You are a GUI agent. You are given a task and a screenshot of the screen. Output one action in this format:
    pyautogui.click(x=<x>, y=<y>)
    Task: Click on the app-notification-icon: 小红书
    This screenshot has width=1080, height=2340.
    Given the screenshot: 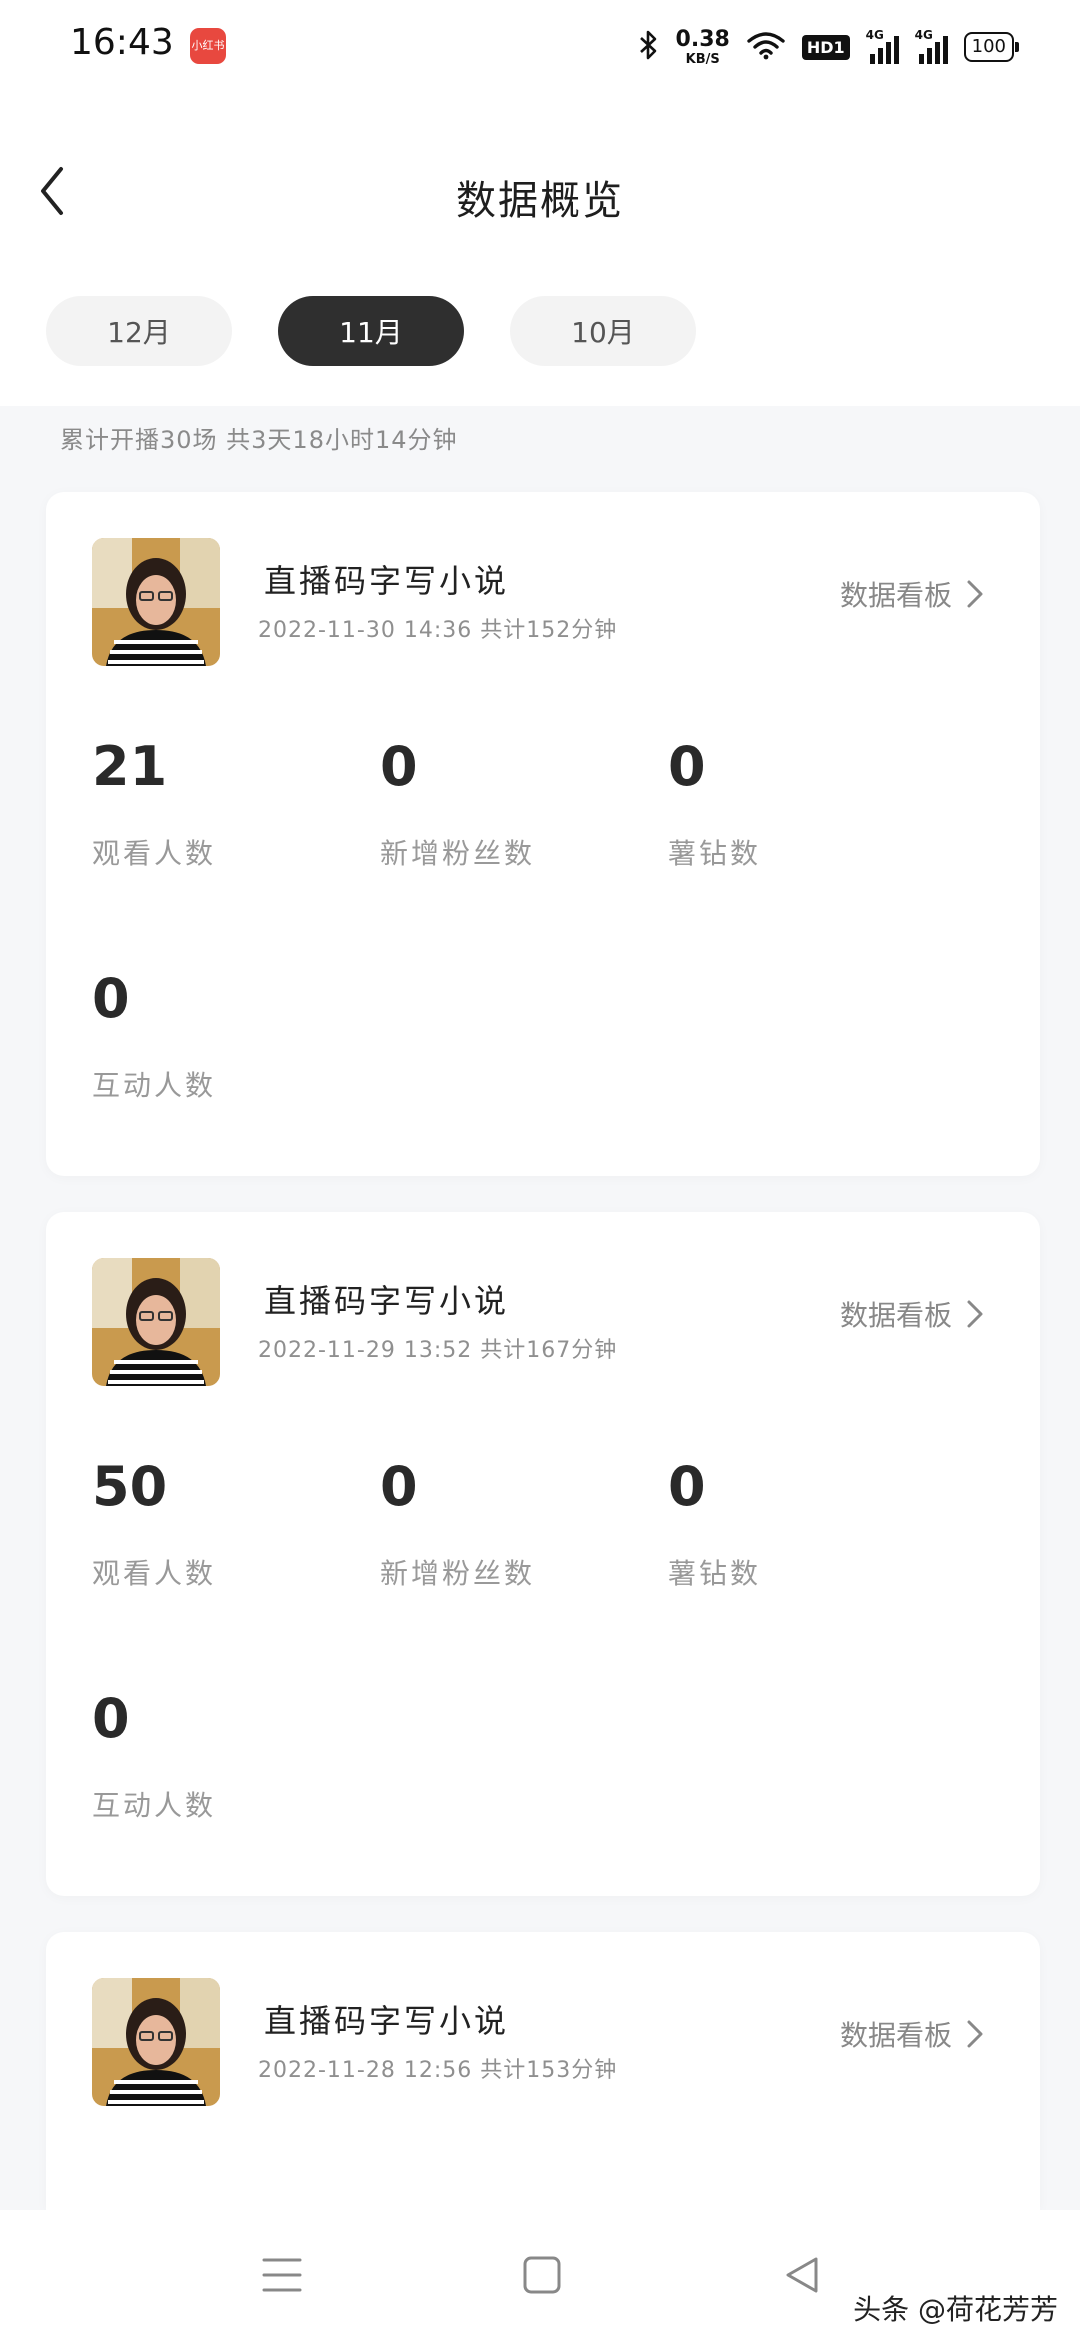 What is the action you would take?
    pyautogui.click(x=208, y=46)
    